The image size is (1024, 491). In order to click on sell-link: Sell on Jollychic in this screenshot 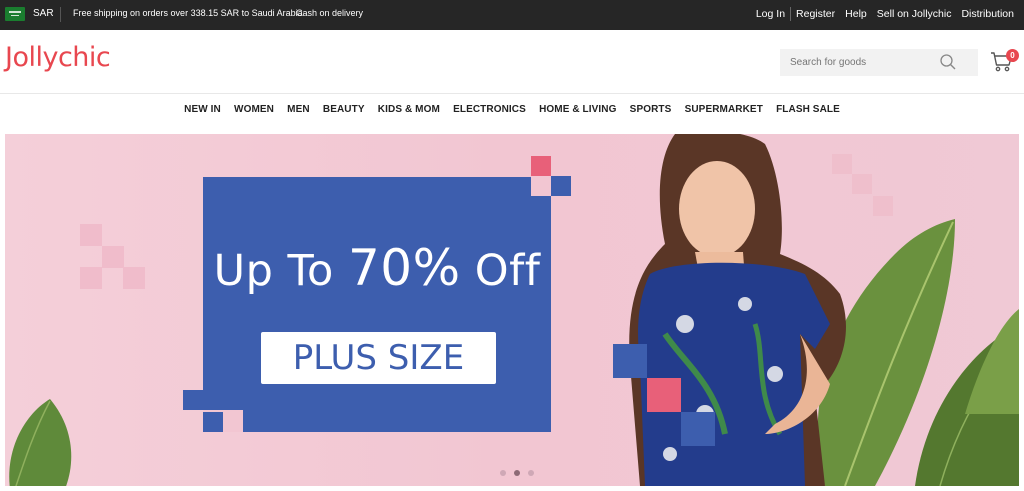, I will do `click(914, 14)`.